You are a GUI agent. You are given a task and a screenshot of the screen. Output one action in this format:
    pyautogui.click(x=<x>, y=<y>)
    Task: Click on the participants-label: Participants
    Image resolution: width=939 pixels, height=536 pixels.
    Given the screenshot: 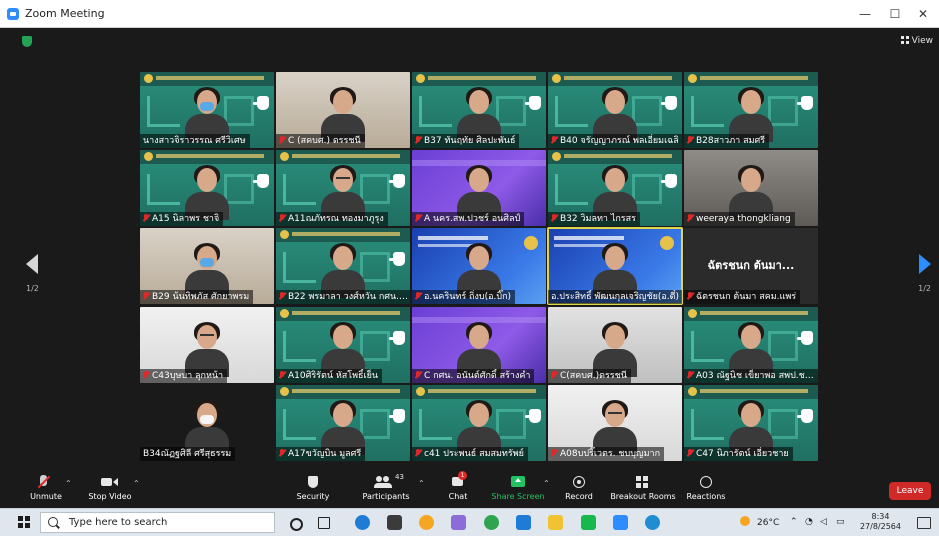 What is the action you would take?
    pyautogui.click(x=386, y=496)
    